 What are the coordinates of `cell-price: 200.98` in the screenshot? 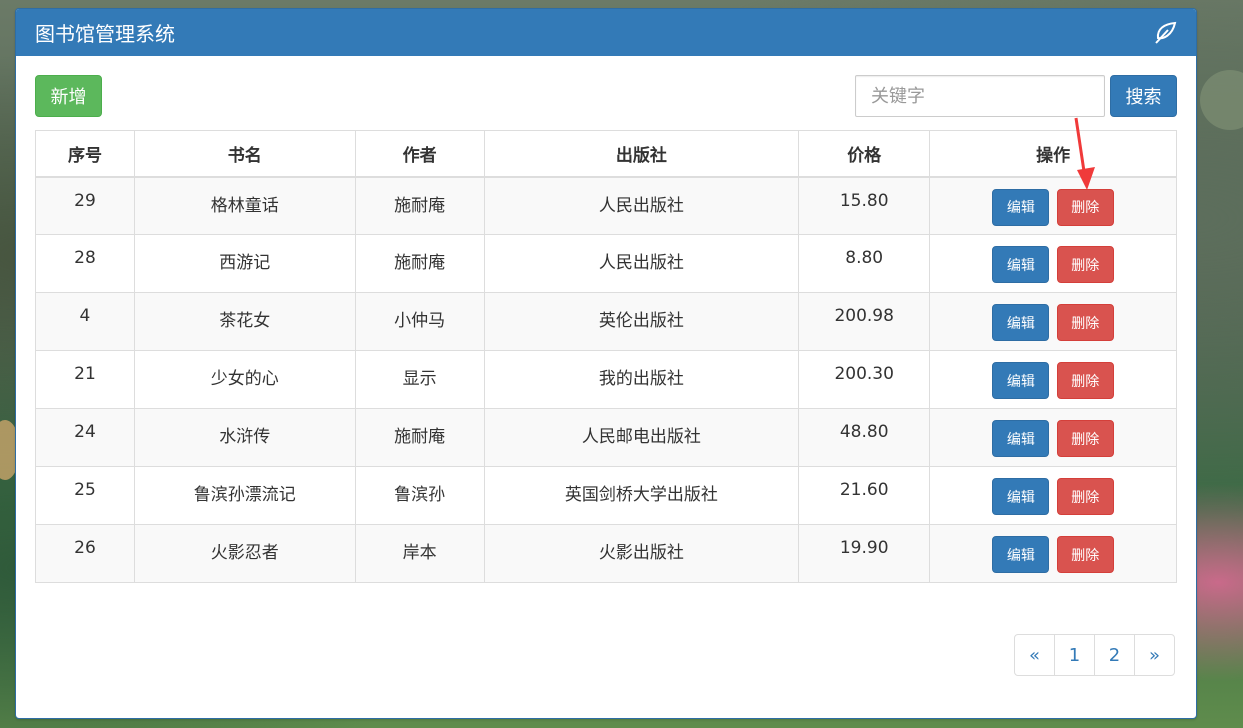 It's located at (864, 321).